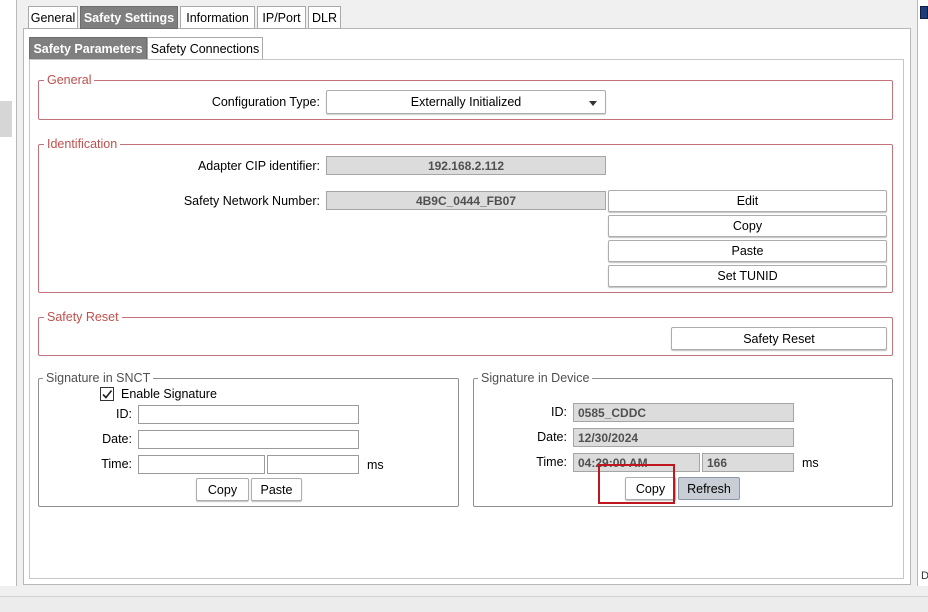 This screenshot has height=612, width=928. I want to click on safety-reset-group-legend: Safety Reset, so click(83, 317).